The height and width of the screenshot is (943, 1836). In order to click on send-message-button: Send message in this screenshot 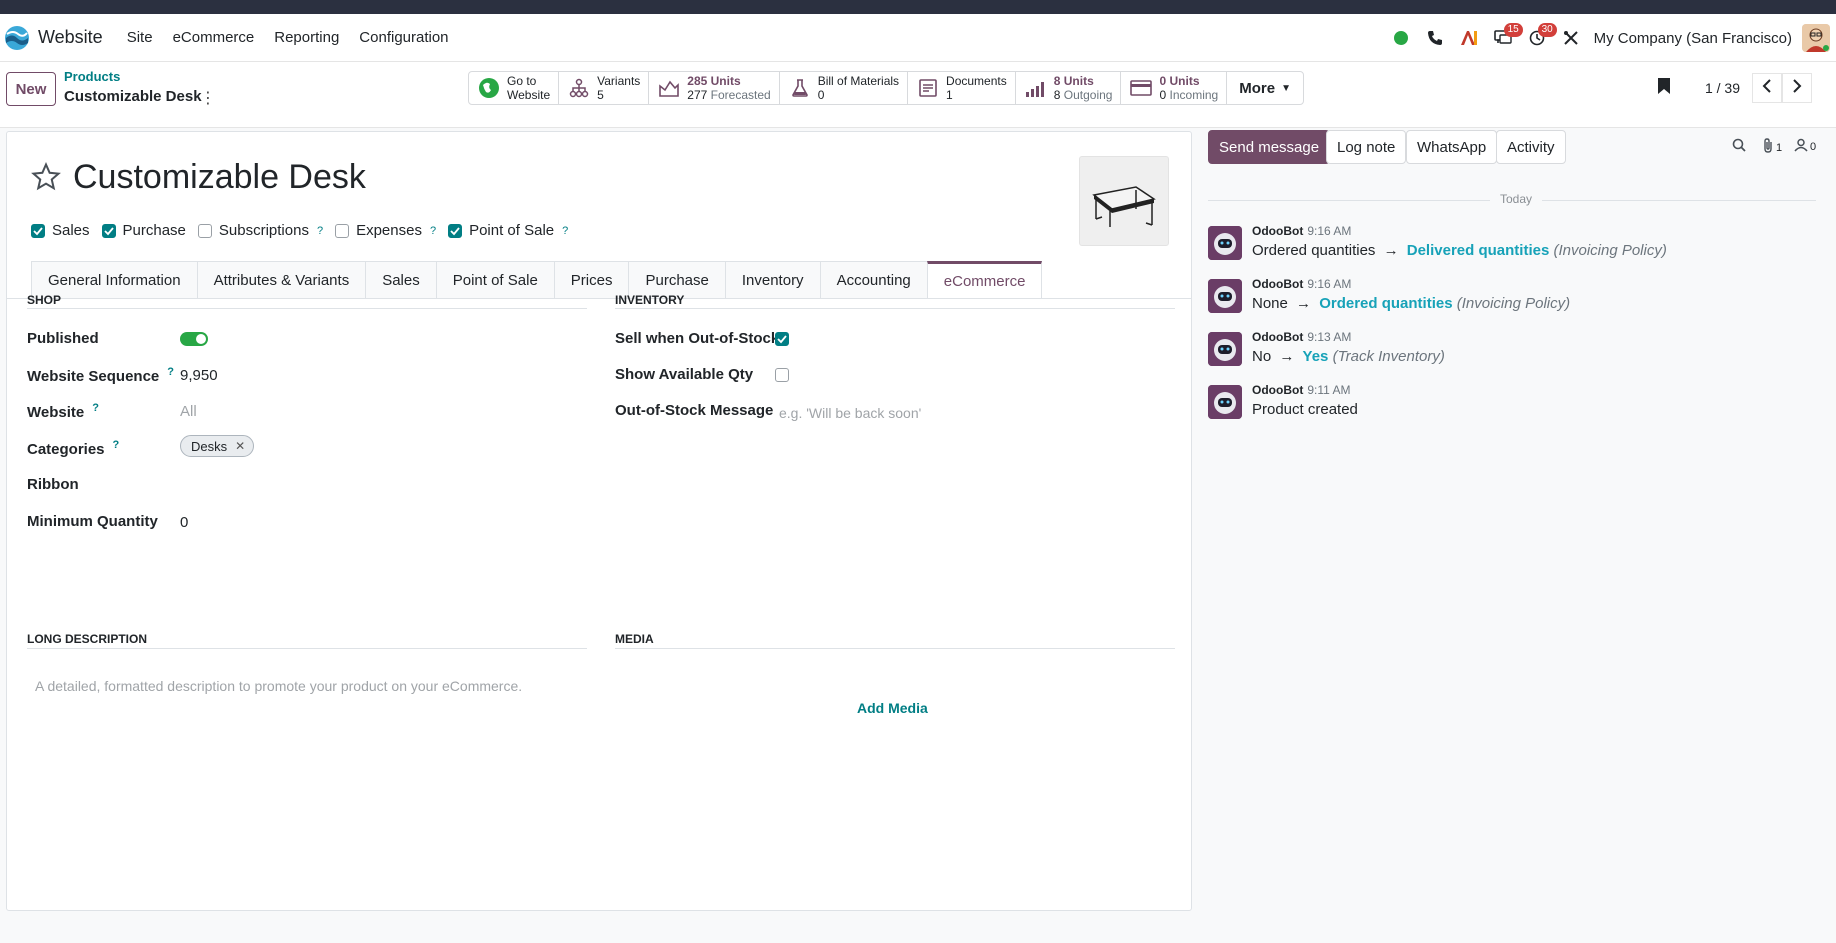, I will do `click(1269, 147)`.